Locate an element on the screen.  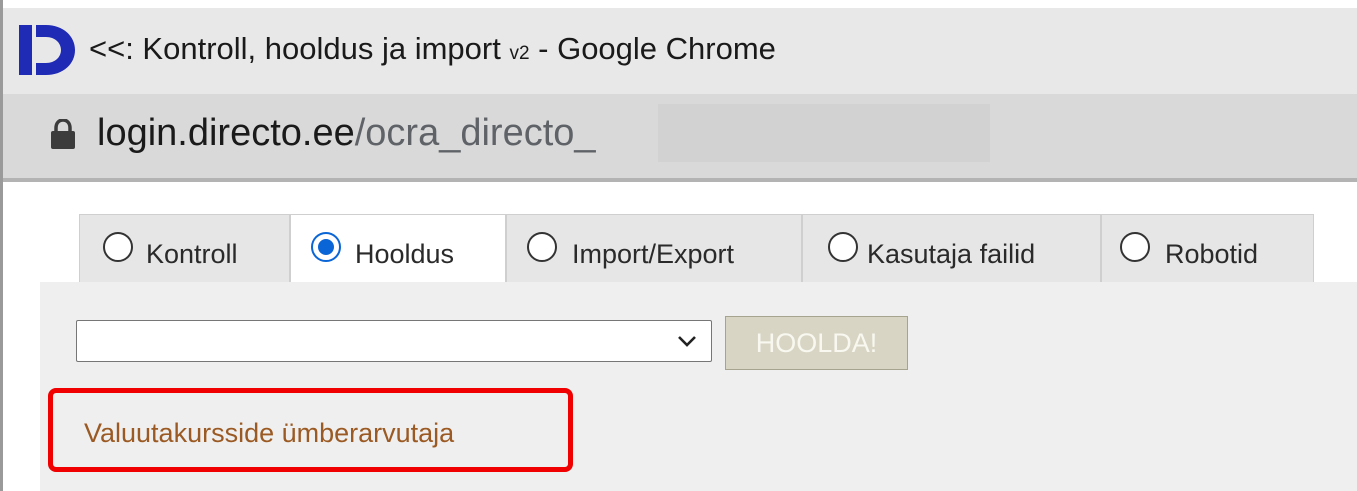
tab-label-robotid: Robotid is located at coordinates (1212, 254).